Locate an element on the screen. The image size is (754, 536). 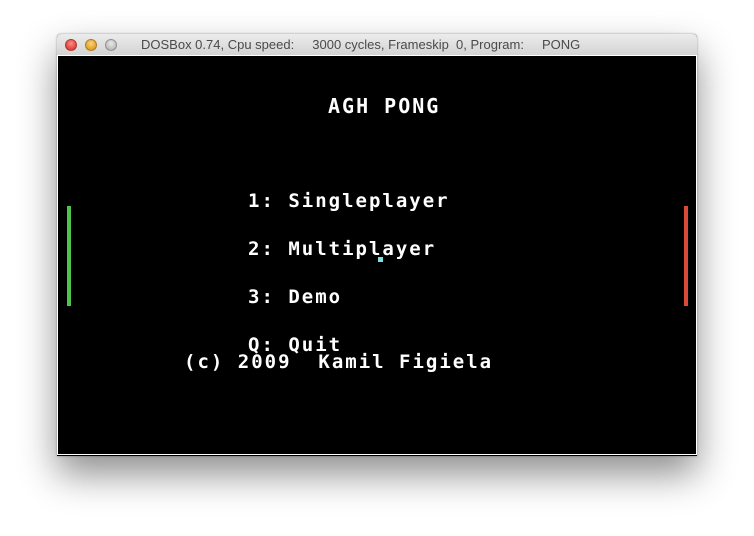
menu-key: 1: is located at coordinates (261, 201).